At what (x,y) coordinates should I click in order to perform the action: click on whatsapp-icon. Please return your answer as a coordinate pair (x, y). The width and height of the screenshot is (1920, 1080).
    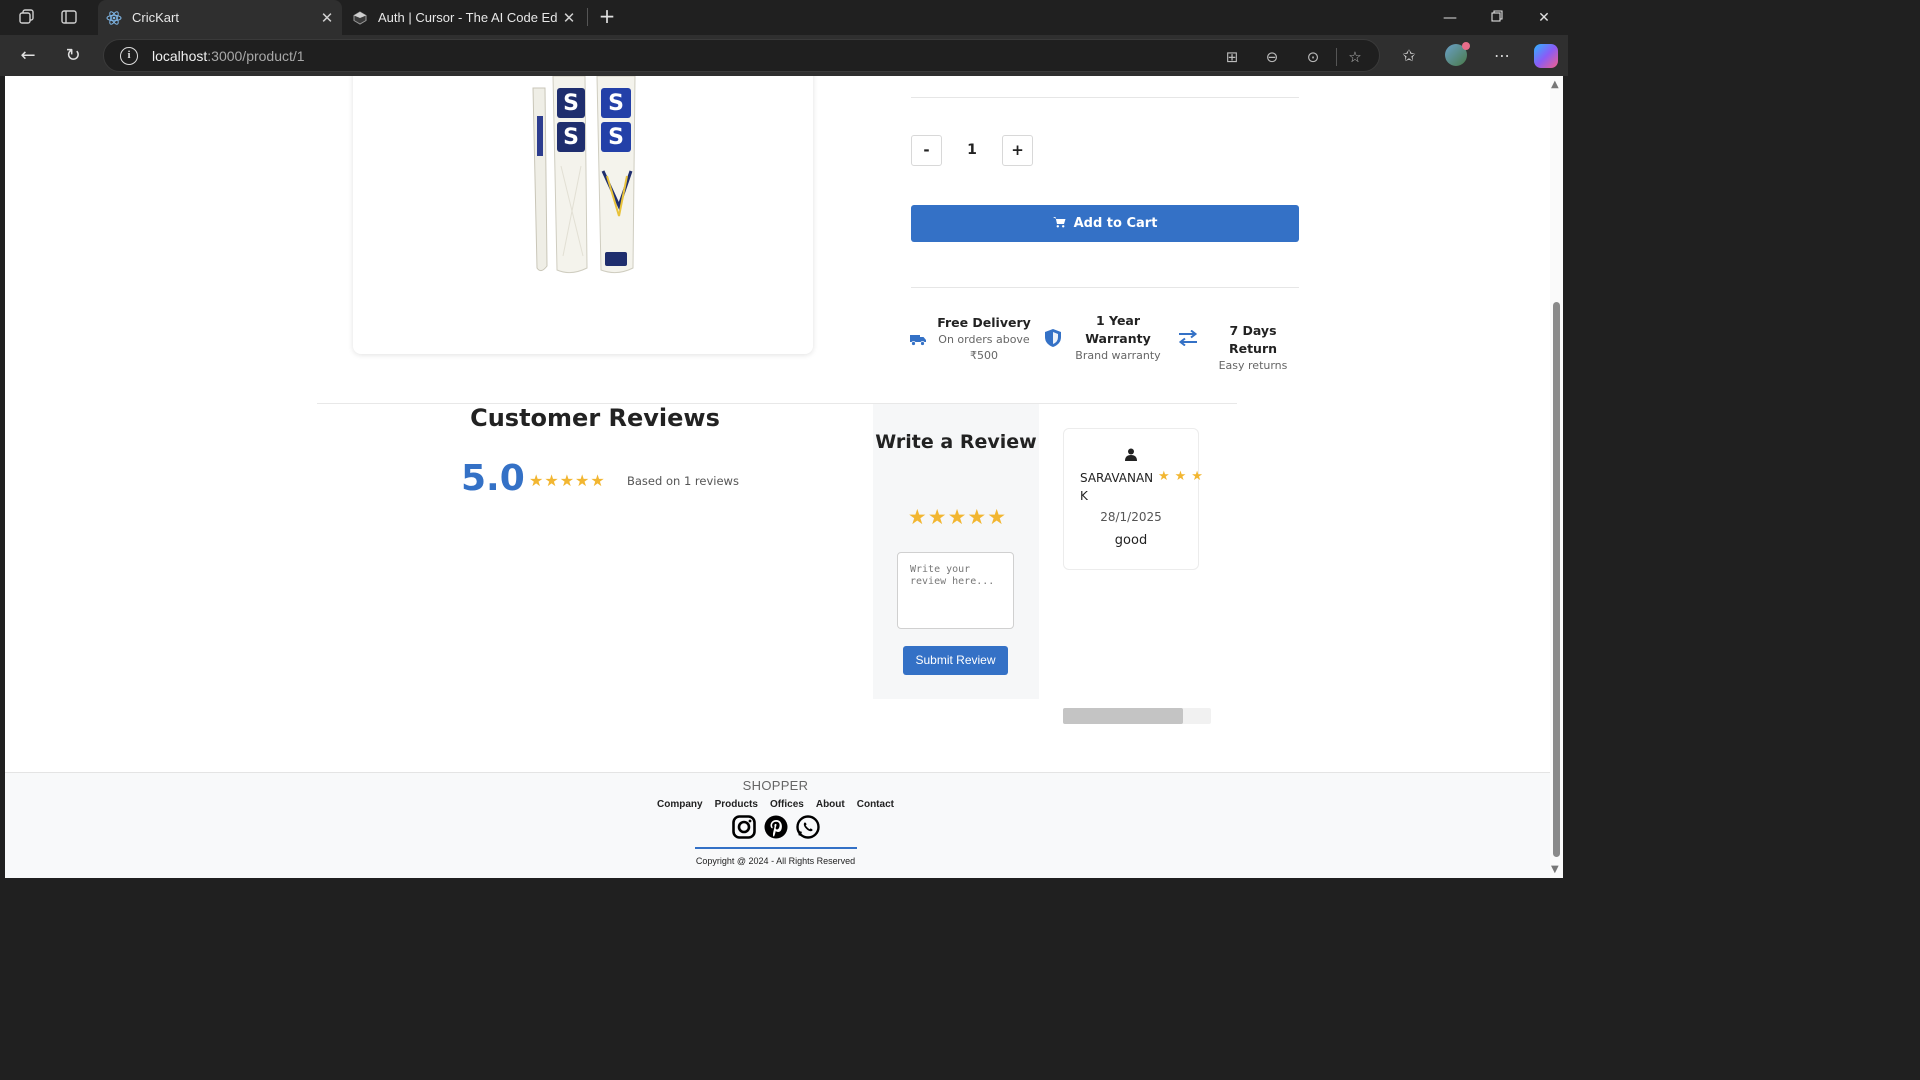
    Looking at the image, I should click on (807, 827).